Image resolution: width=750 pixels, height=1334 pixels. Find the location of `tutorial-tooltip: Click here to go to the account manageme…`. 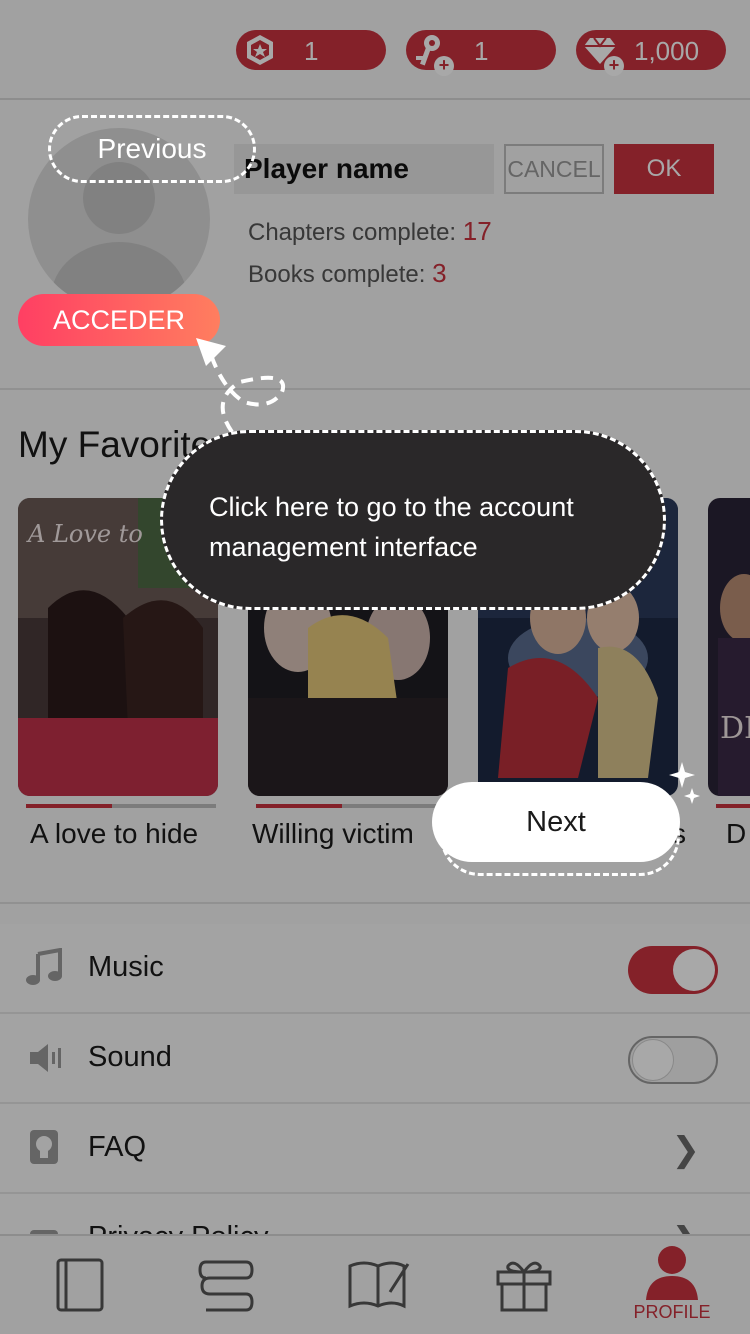

tutorial-tooltip: Click here to go to the account manageme… is located at coordinates (413, 520).